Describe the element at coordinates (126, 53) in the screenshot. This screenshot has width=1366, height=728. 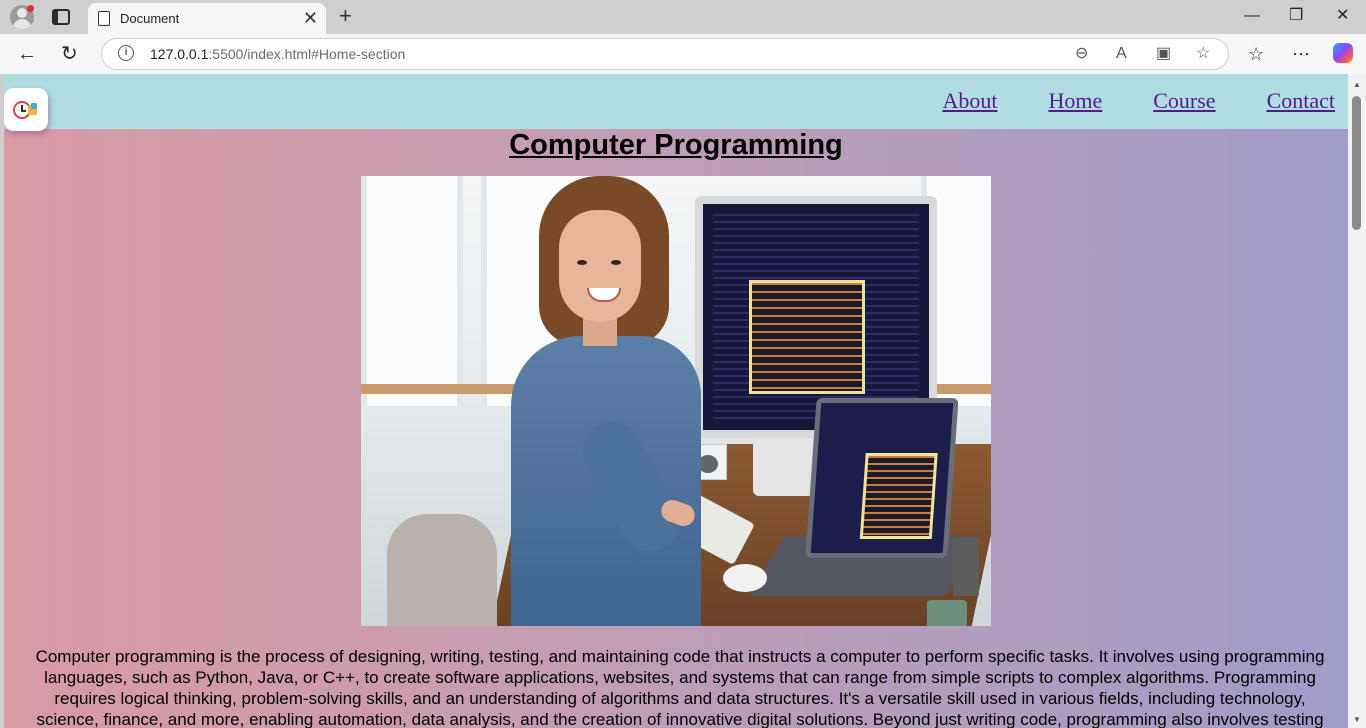
I see `site-info-icon: i` at that location.